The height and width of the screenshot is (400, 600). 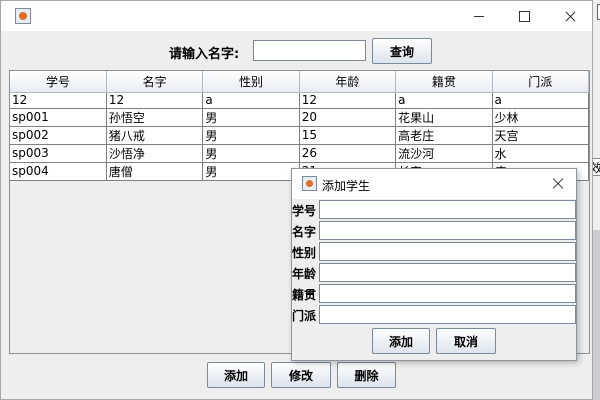 What do you see at coordinates (541, 117) in the screenshot?
I see `table-cell: 少林` at bounding box center [541, 117].